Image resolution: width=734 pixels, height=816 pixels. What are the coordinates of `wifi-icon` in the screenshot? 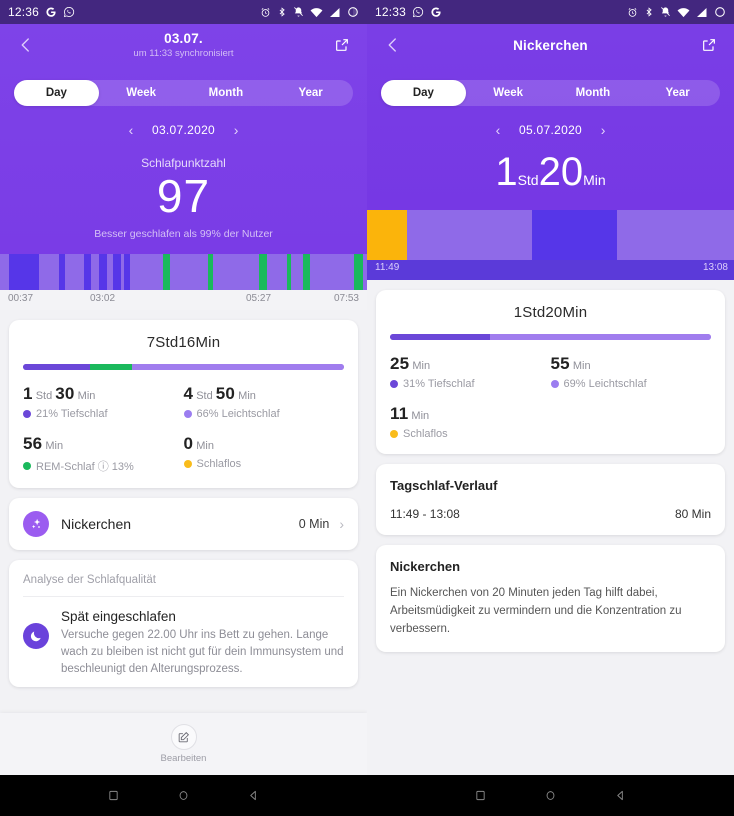 It's located at (316, 12).